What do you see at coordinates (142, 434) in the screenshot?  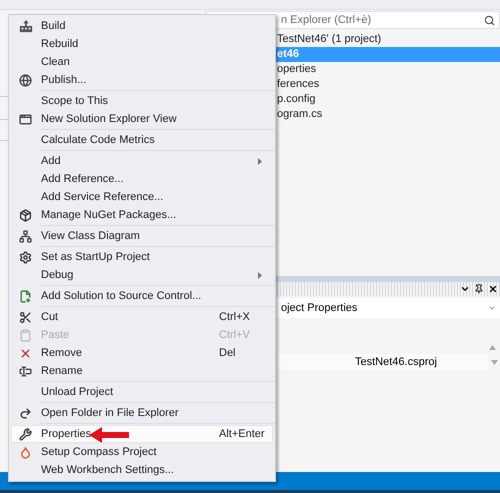 I see `menu-item: Properties Alt+Enter` at bounding box center [142, 434].